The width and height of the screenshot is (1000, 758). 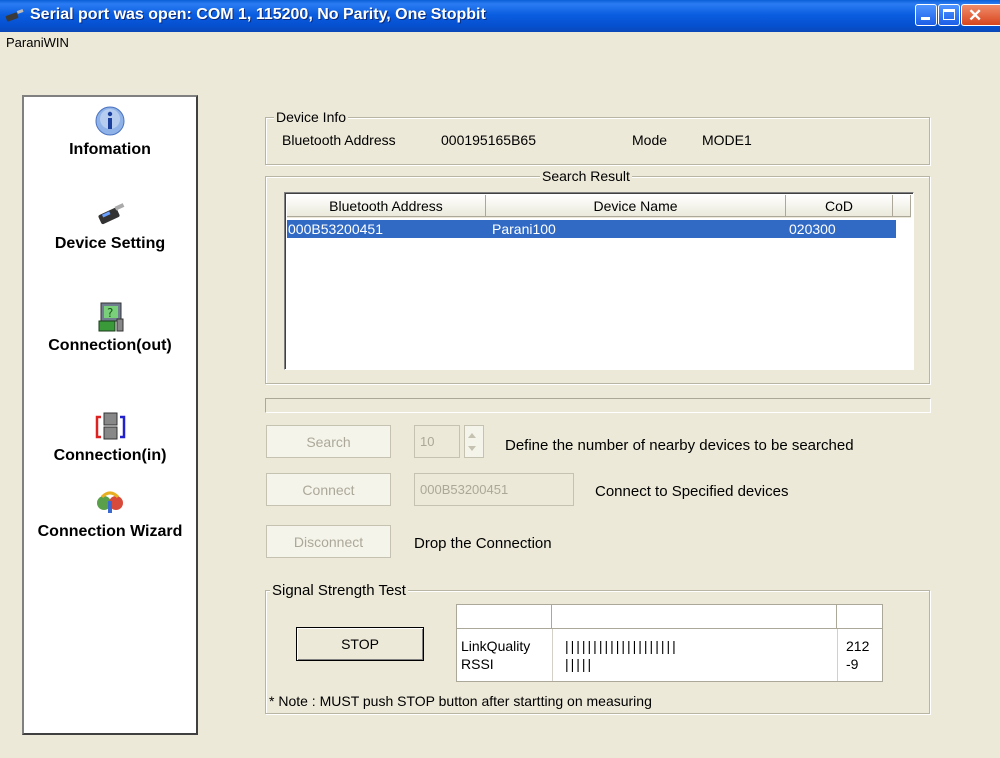 I want to click on wizard-icon, so click(x=110, y=502).